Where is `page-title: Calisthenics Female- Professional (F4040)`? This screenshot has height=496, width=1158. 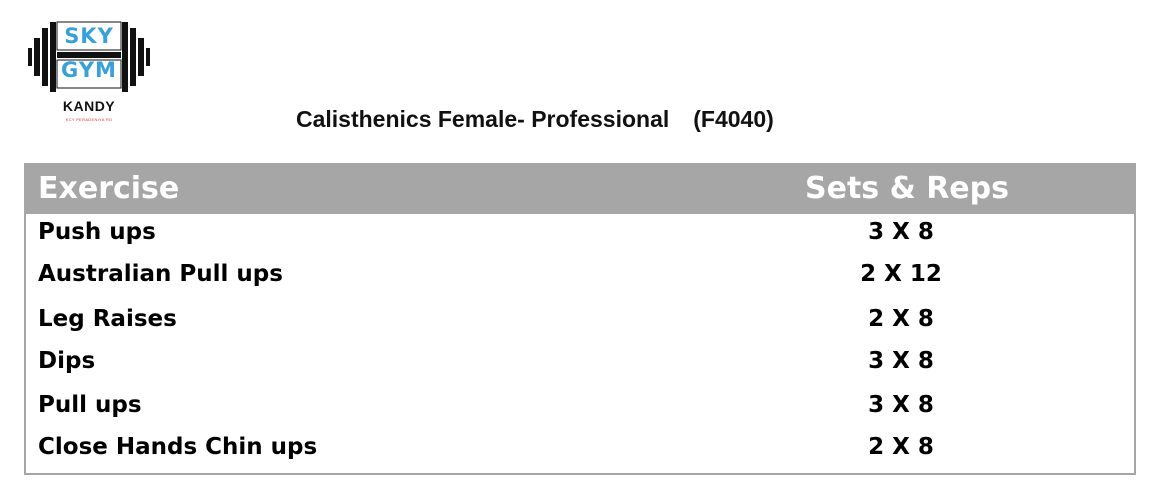
page-title: Calisthenics Female- Professional (F4040) is located at coordinates (535, 119).